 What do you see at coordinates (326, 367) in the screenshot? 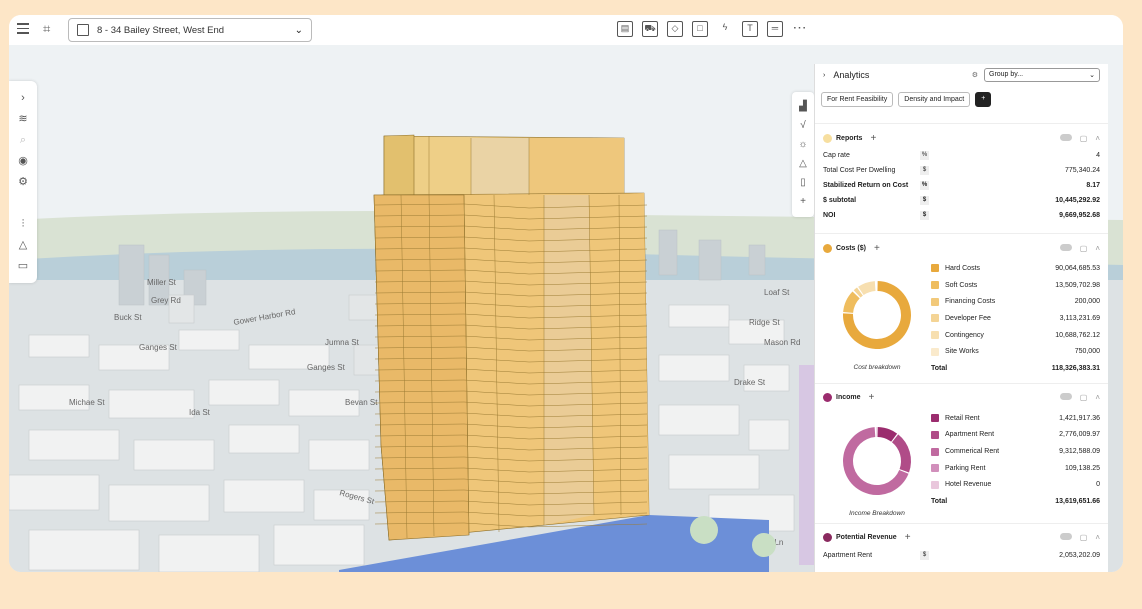
I see `street-label: Ganges St` at bounding box center [326, 367].